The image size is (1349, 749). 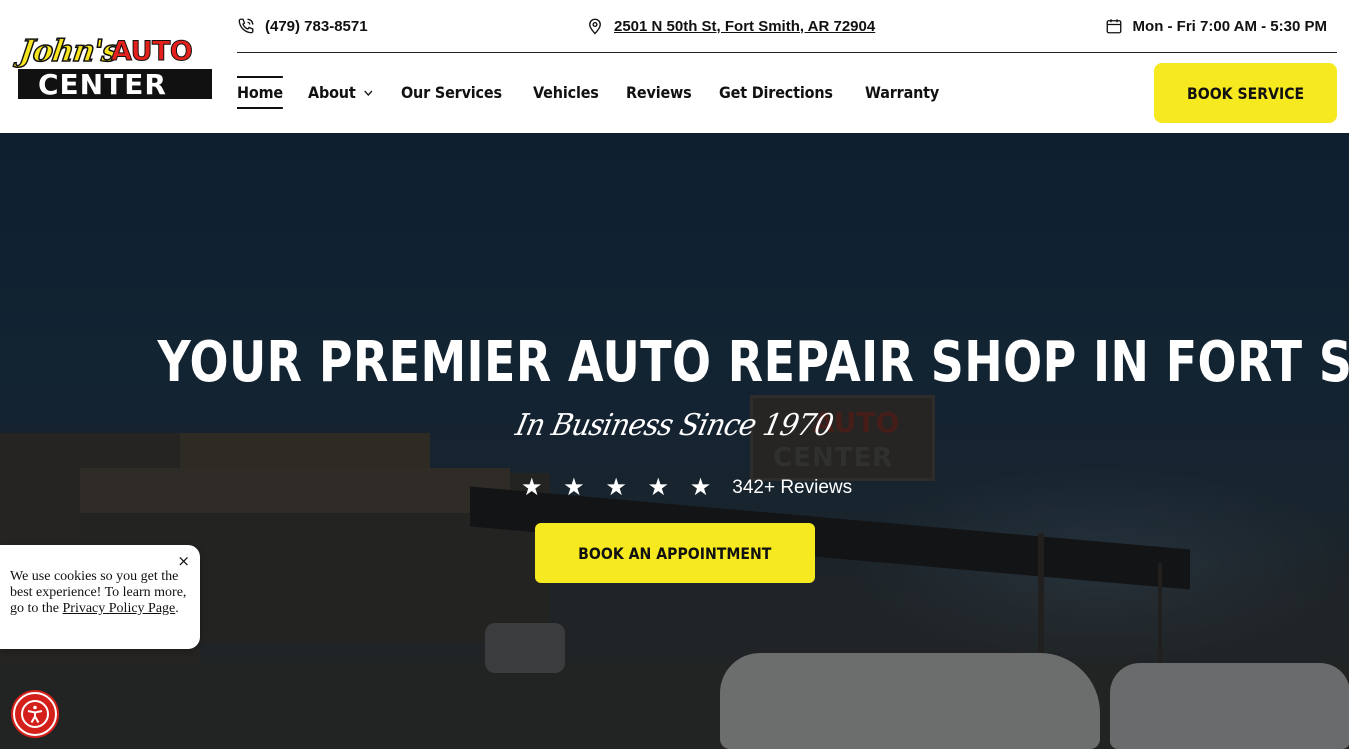 I want to click on nav-home-label: Home, so click(x=260, y=92).